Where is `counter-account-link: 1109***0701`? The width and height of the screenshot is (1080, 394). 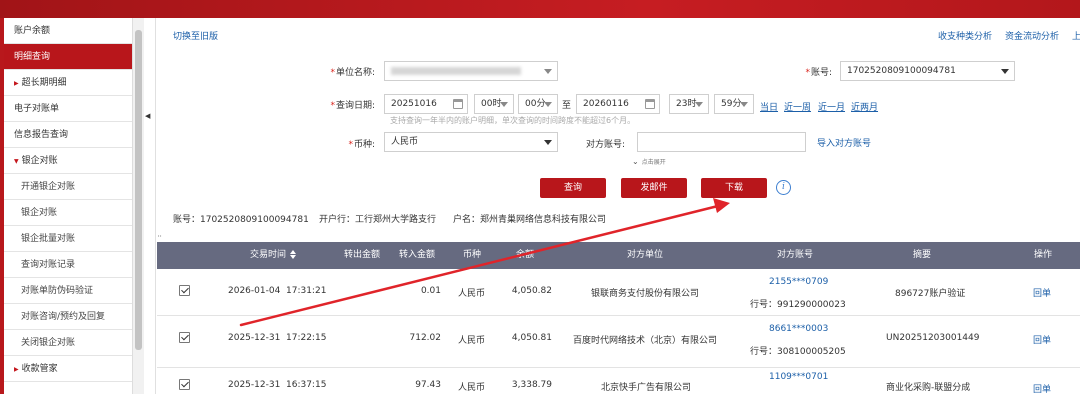
counter-account-link: 1109***0701 is located at coordinates (798, 377).